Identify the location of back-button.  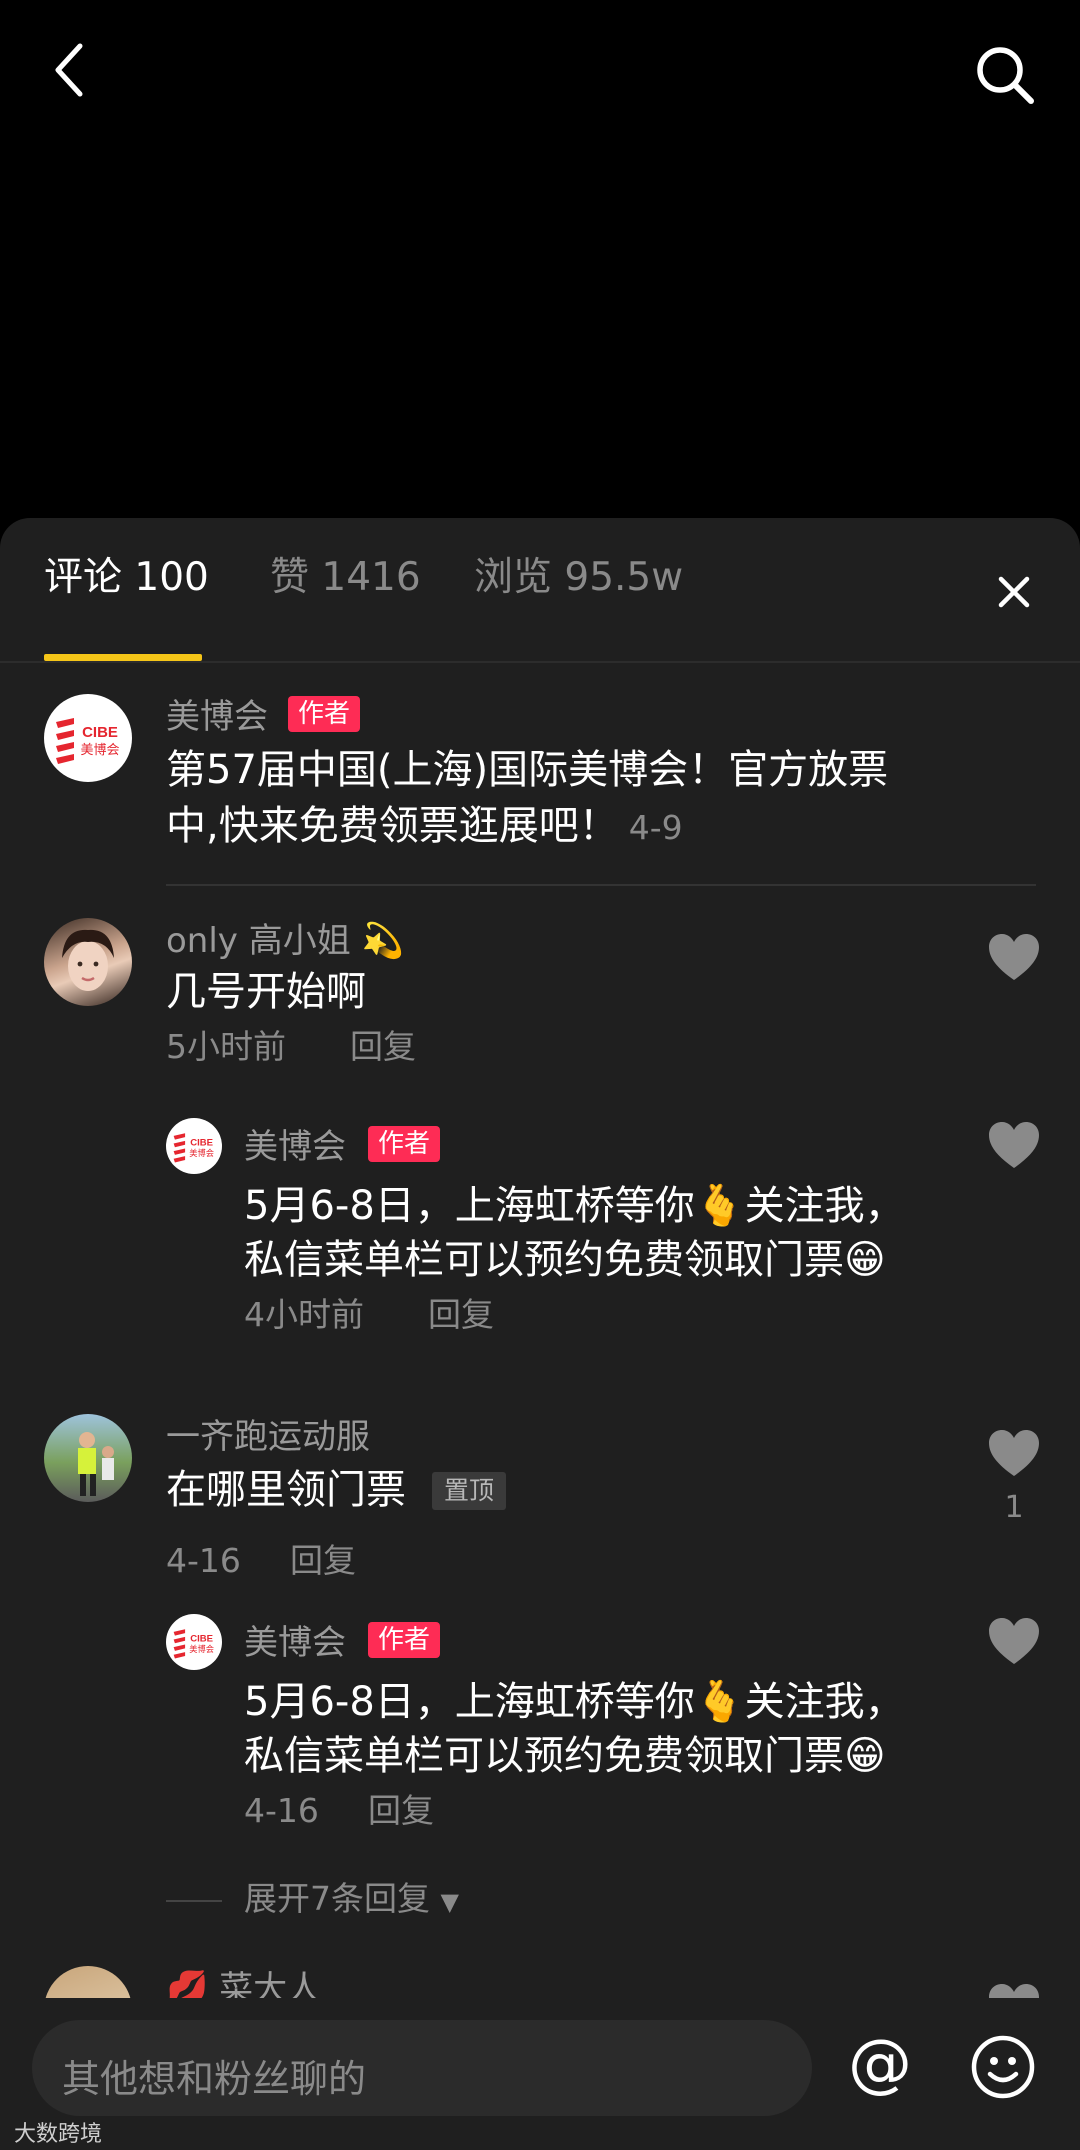
(70, 70).